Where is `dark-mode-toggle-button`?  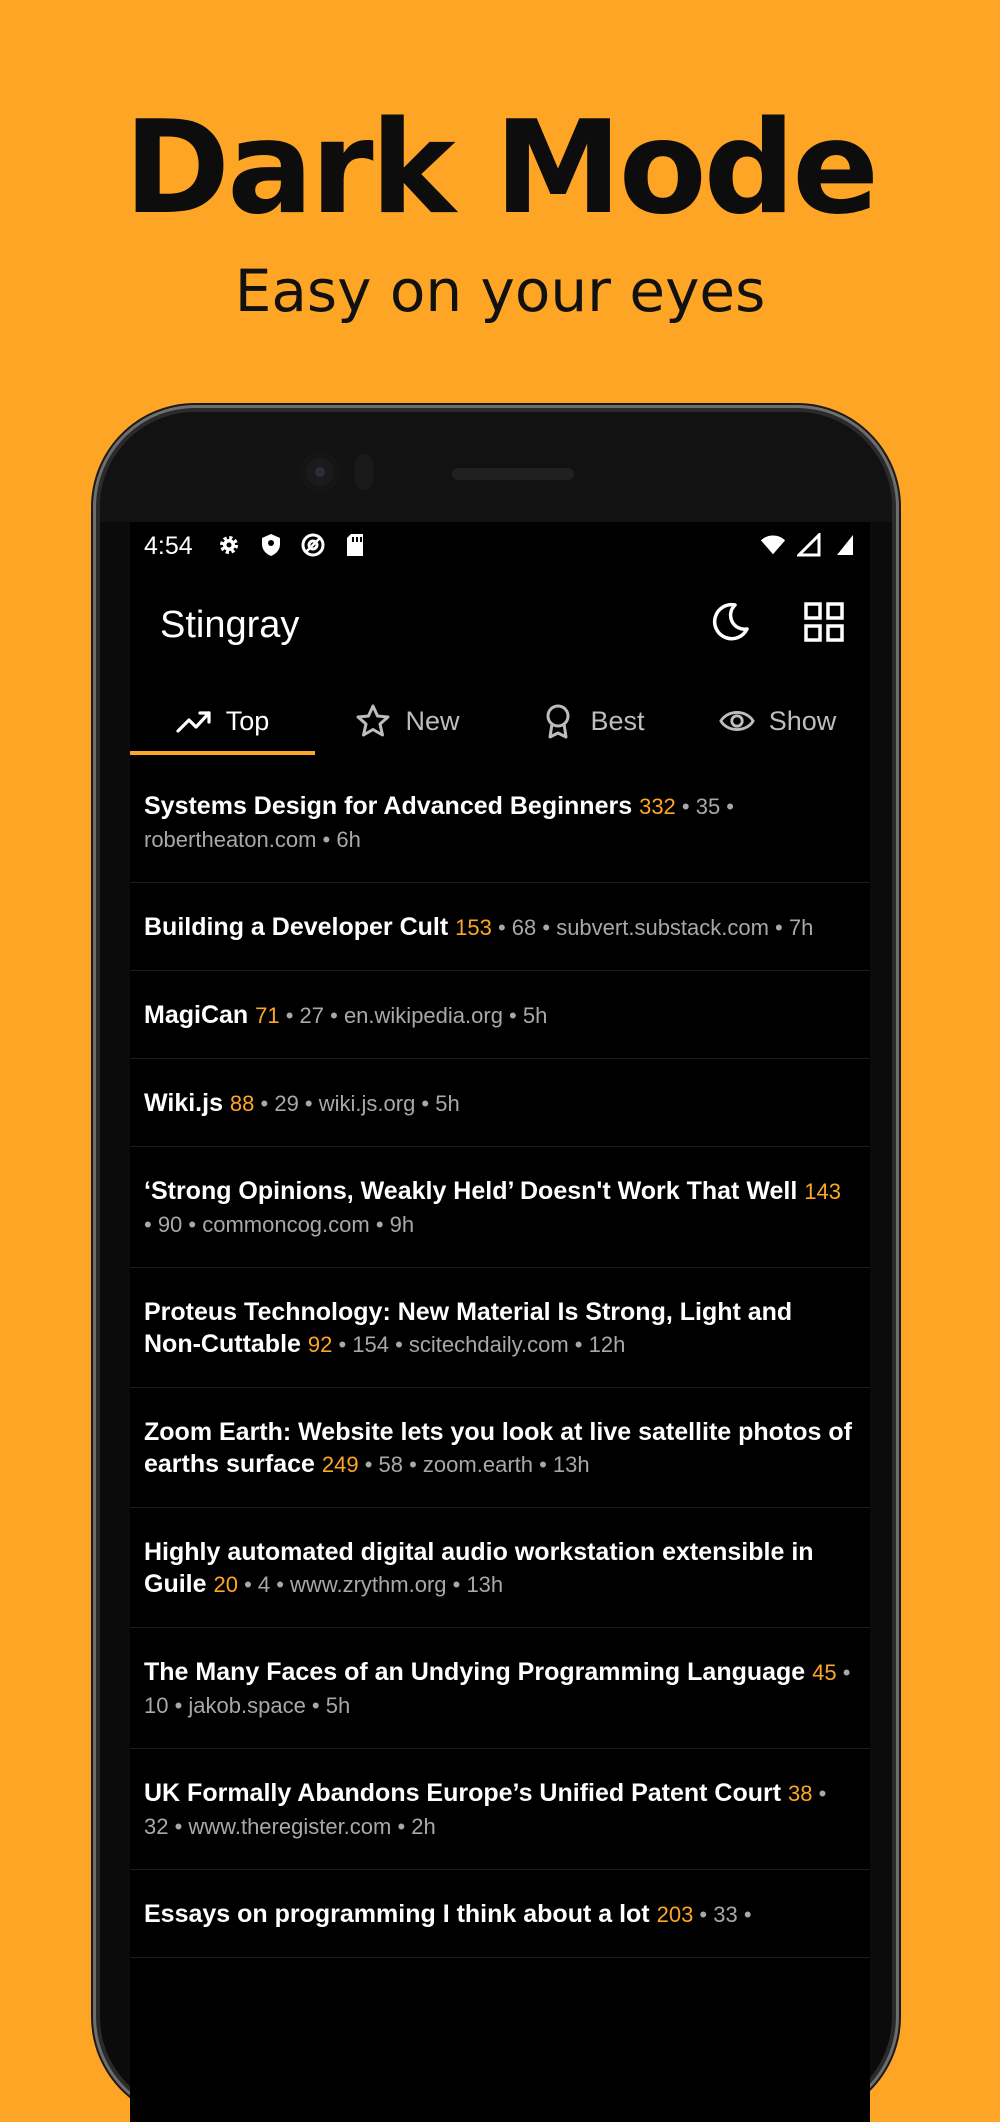
dark-mode-toggle-button is located at coordinates (730, 624).